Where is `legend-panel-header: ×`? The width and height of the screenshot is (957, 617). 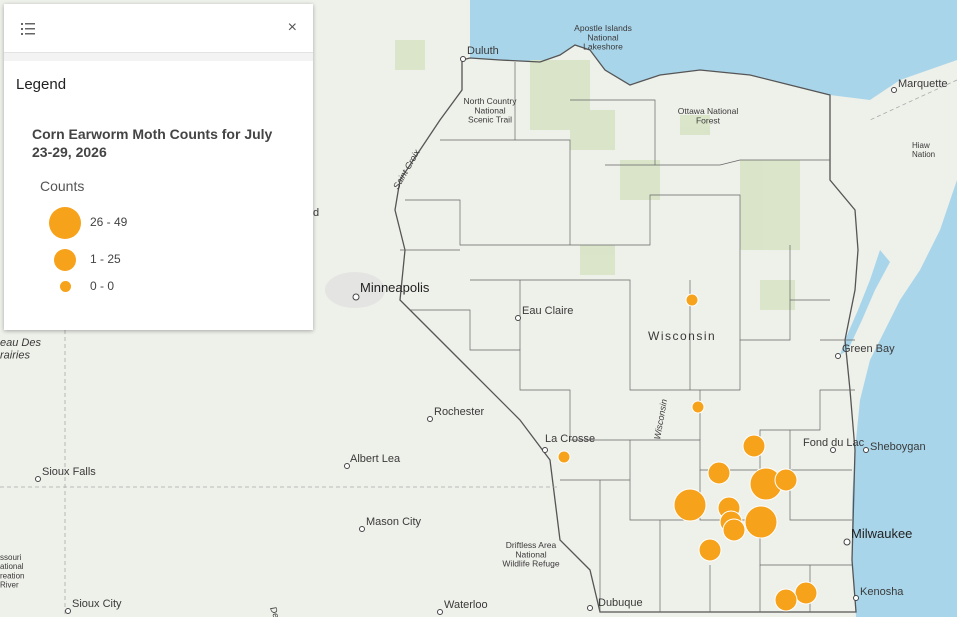
legend-panel-header: × is located at coordinates (158, 28).